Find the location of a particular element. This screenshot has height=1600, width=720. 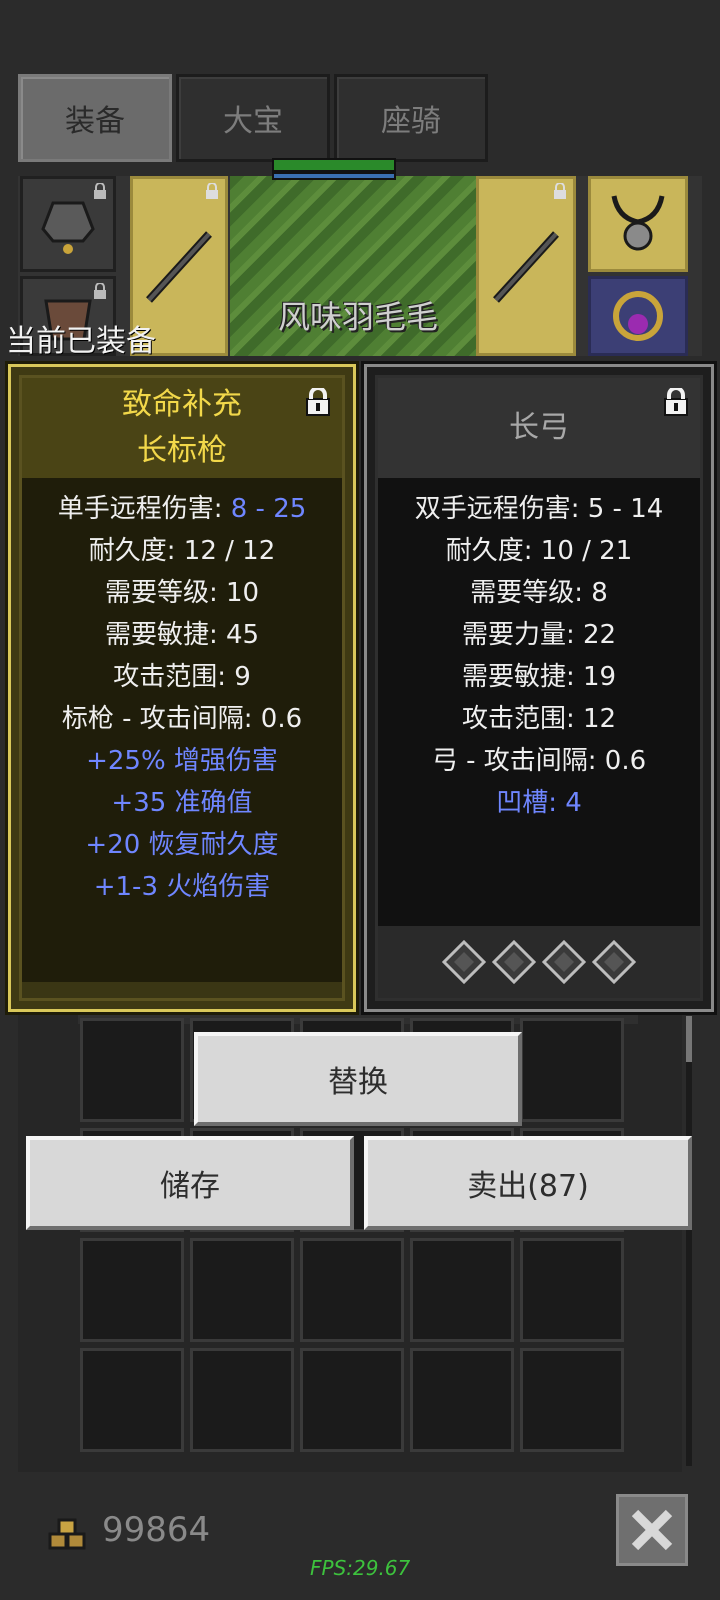

inventory-scroll-thumb is located at coordinates (689, 1039).